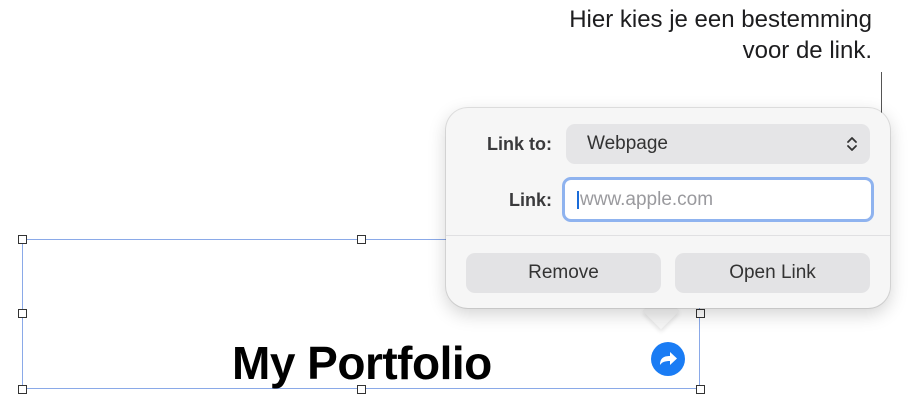  Describe the element at coordinates (22, 313) in the screenshot. I see `resize-handle-middle-left` at that location.